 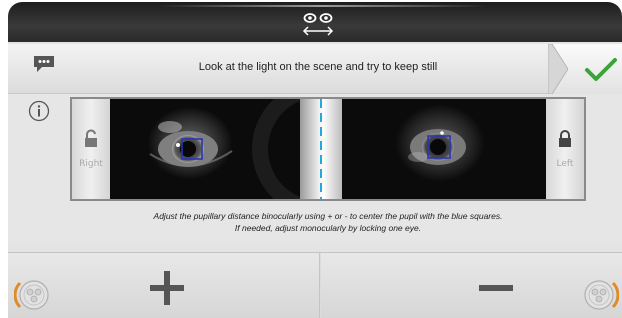 I want to click on left-eye-lock-button: Left, so click(x=565, y=149).